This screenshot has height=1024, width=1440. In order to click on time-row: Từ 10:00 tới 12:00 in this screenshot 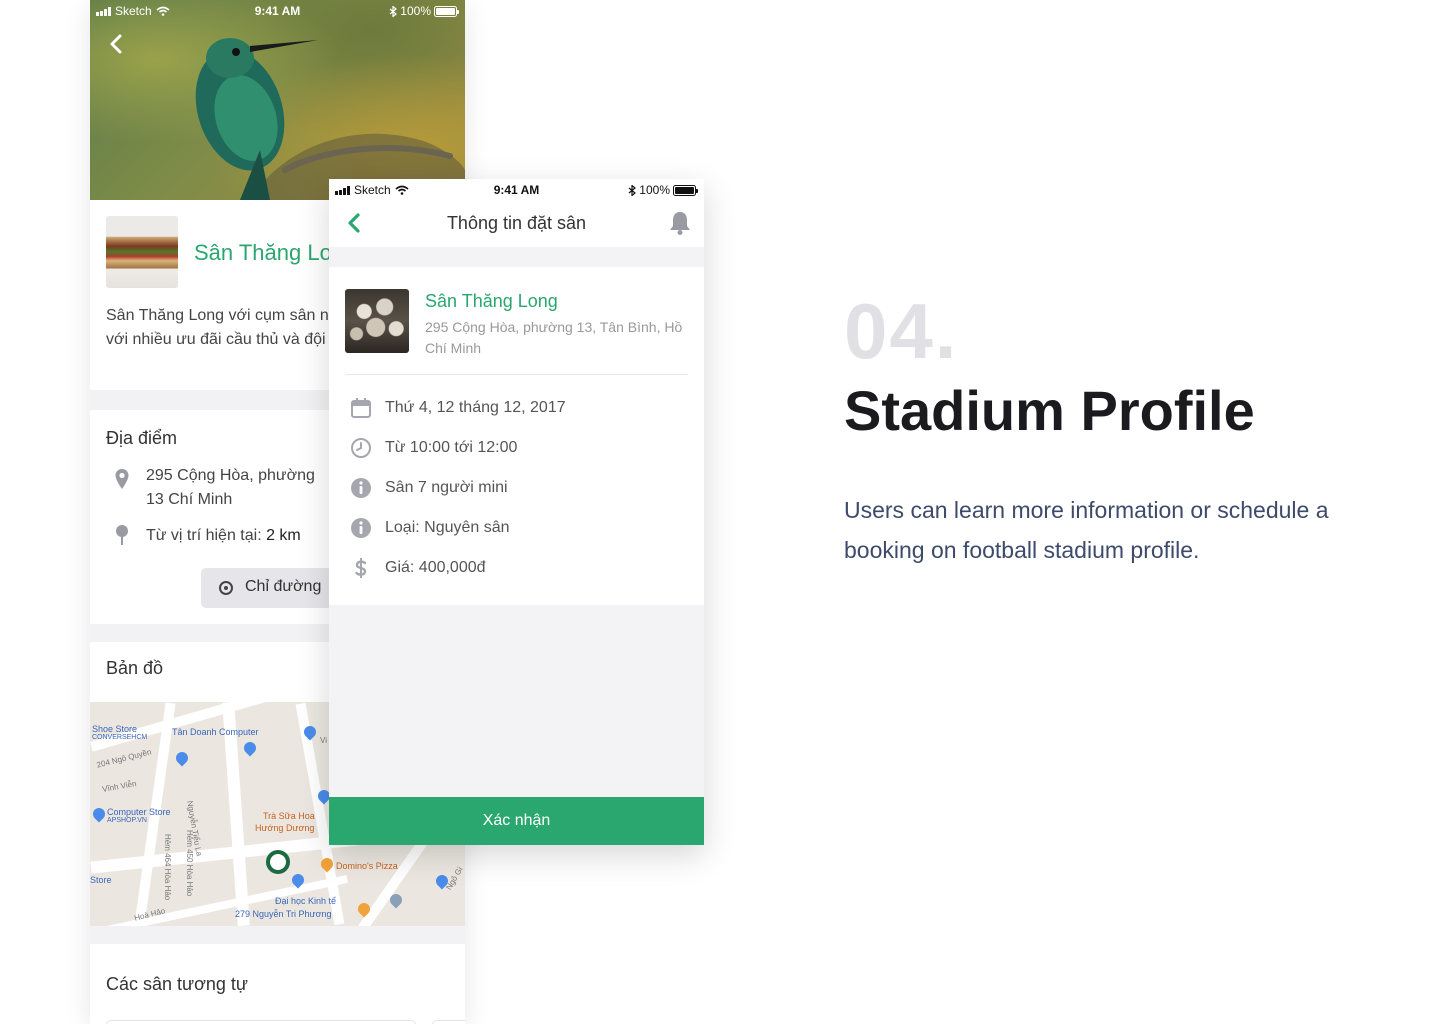, I will do `click(516, 449)`.